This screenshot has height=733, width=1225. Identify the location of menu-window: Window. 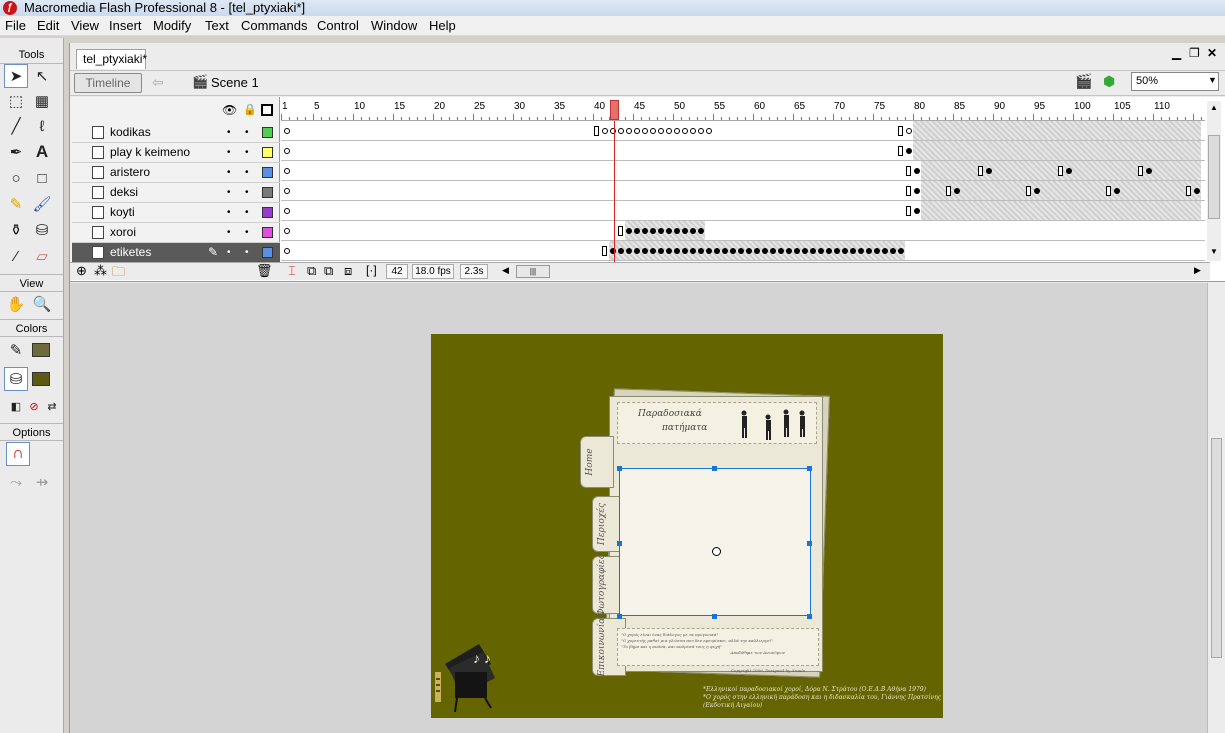
(394, 26).